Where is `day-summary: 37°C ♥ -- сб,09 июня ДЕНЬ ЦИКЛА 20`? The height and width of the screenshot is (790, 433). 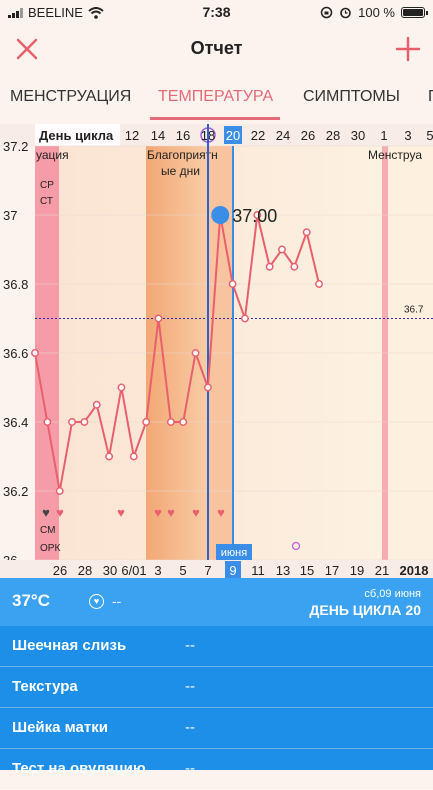 day-summary: 37°C ♥ -- сб,09 июня ДЕНЬ ЦИКЛА 20 is located at coordinates (216, 602).